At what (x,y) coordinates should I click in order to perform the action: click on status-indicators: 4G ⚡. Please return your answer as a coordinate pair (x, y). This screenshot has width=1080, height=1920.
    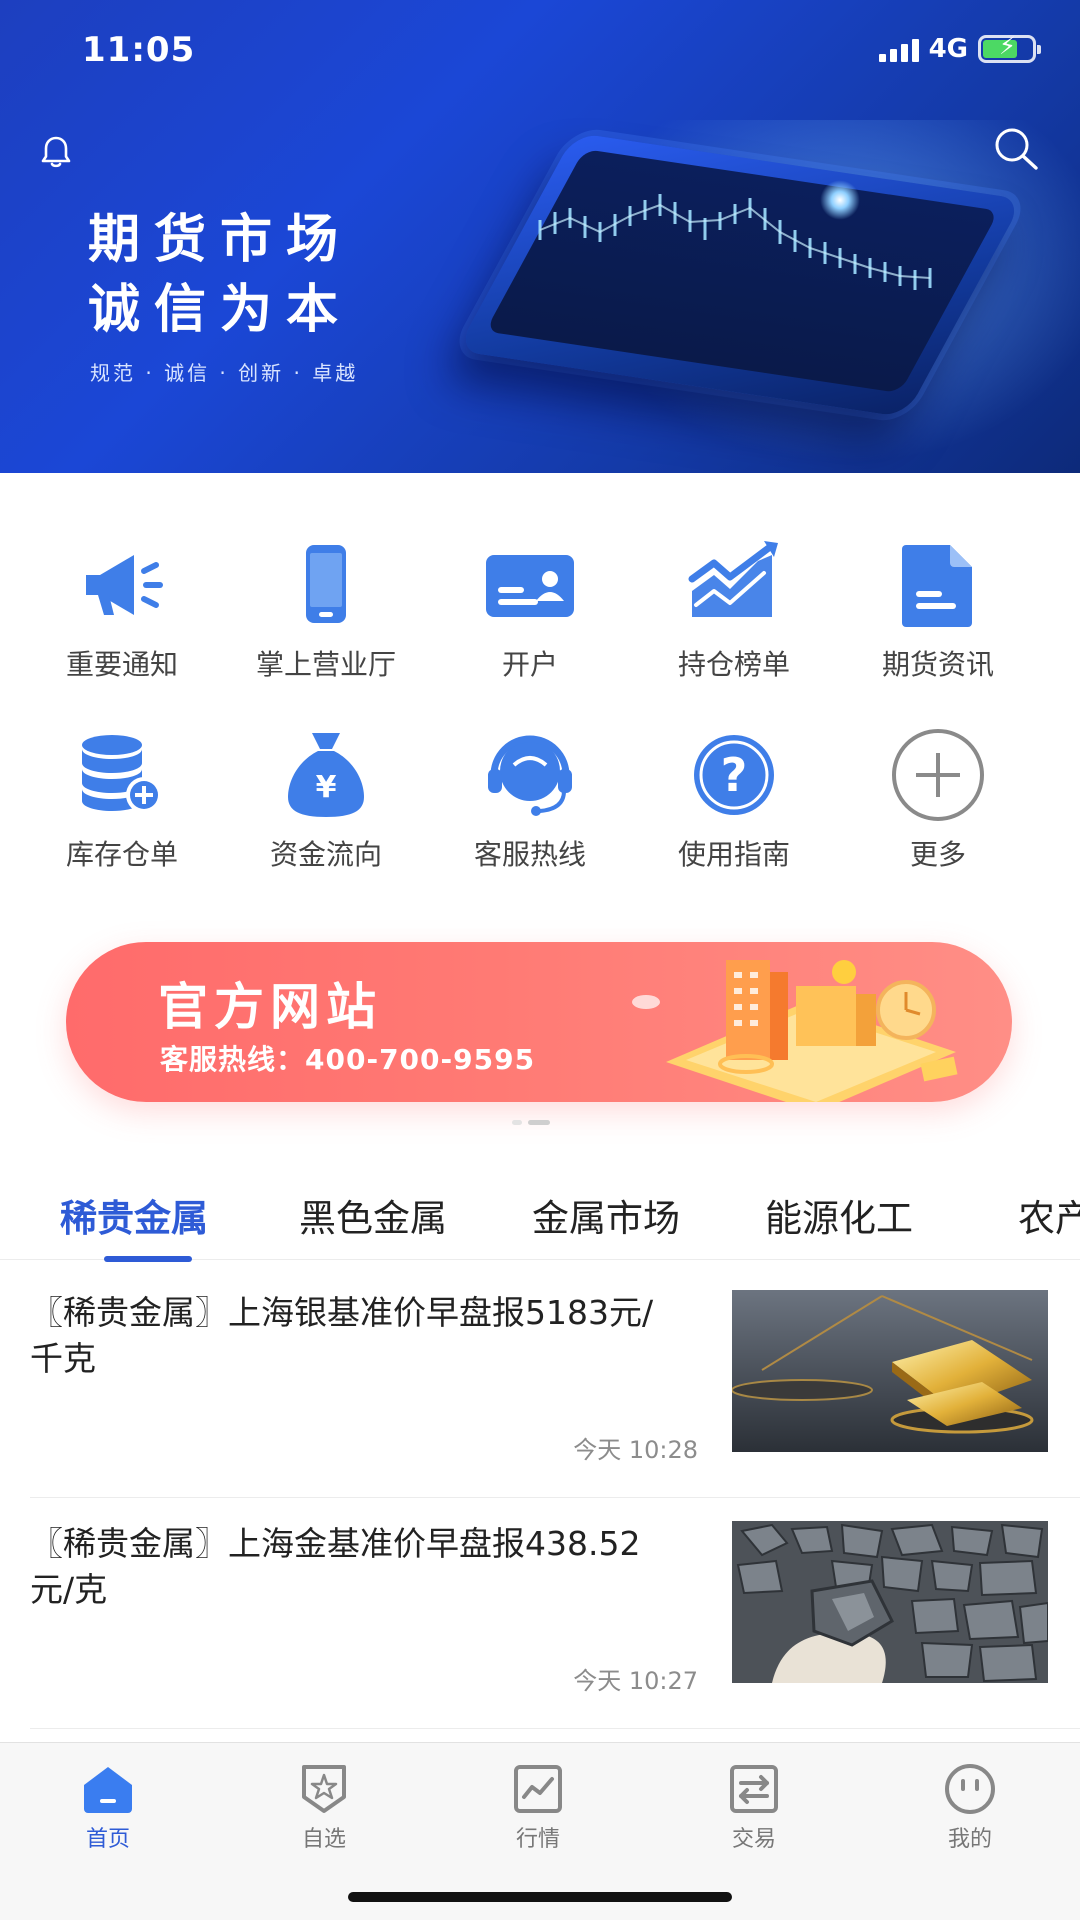
    Looking at the image, I should click on (959, 49).